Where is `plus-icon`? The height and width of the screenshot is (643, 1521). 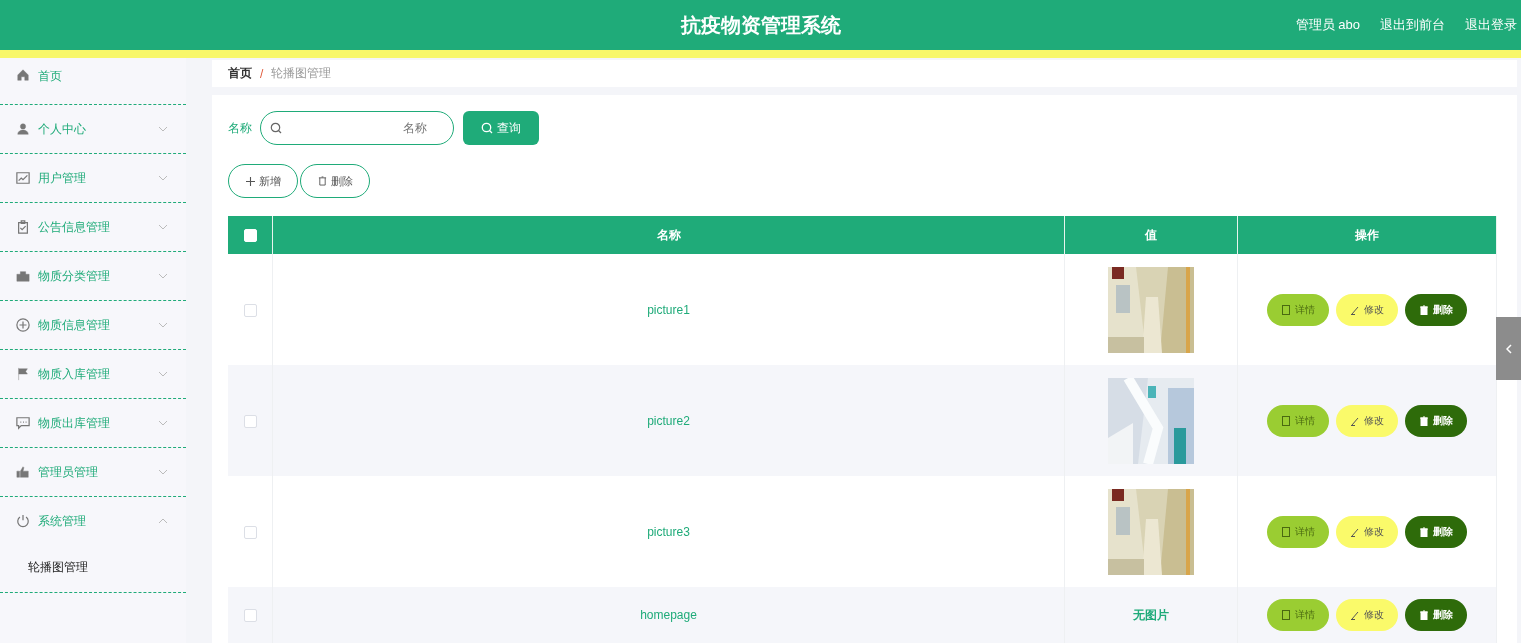
plus-icon is located at coordinates (250, 181).